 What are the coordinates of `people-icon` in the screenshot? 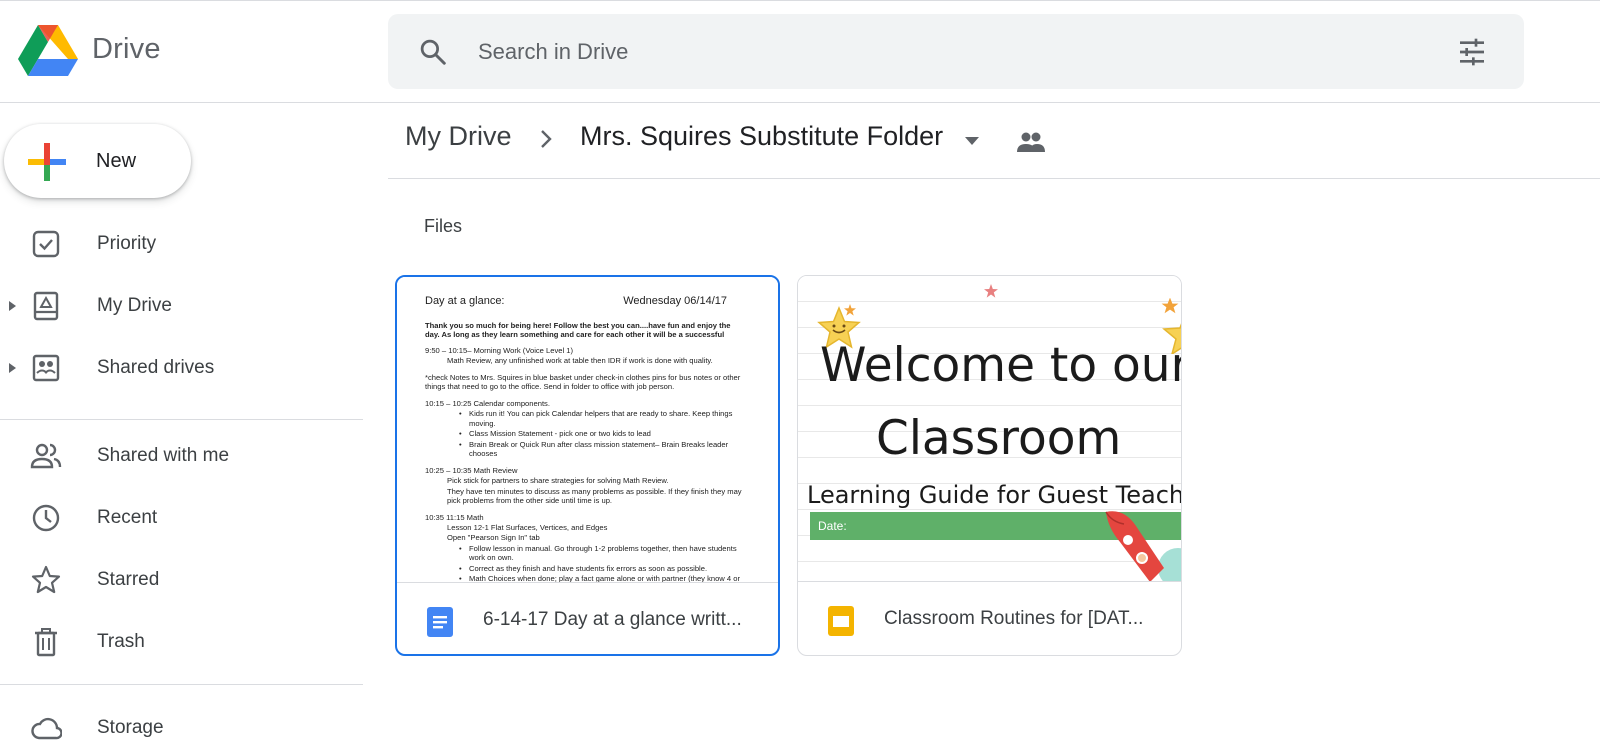 It's located at (46, 456).